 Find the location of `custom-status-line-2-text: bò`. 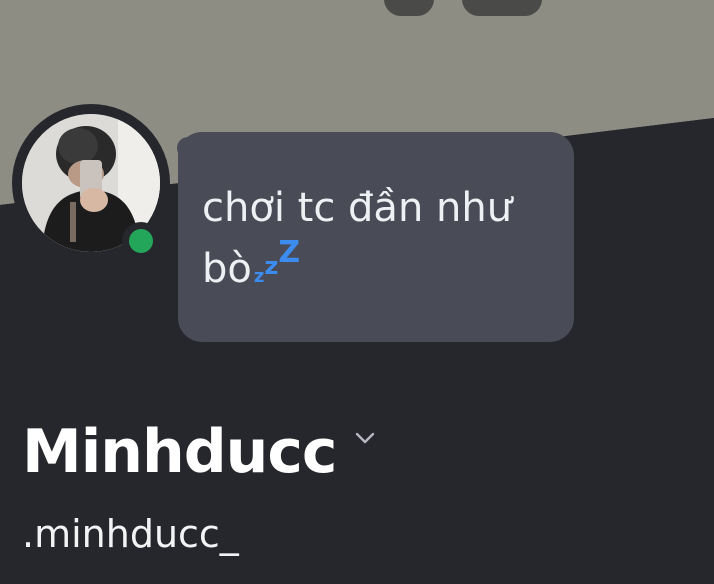

custom-status-line-2-text: bò is located at coordinates (227, 269).